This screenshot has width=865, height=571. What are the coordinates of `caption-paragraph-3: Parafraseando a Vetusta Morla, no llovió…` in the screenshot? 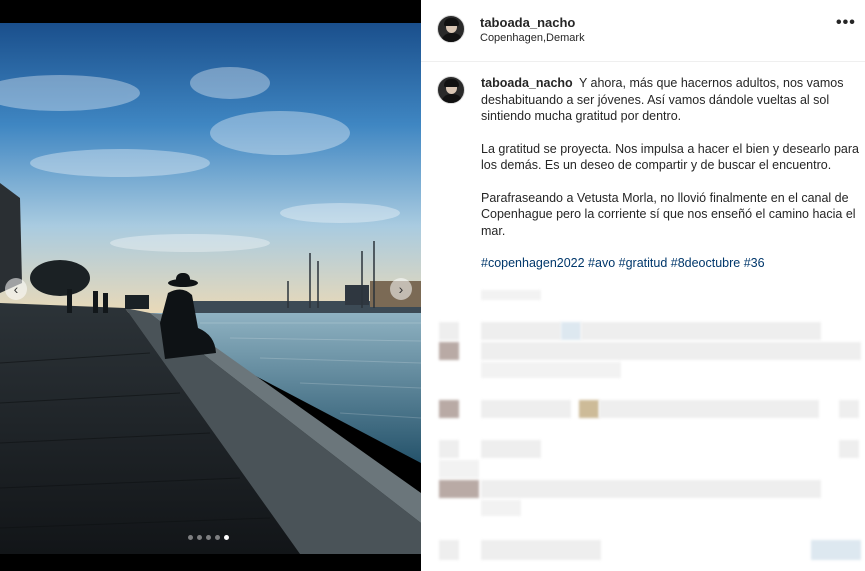 It's located at (668, 214).